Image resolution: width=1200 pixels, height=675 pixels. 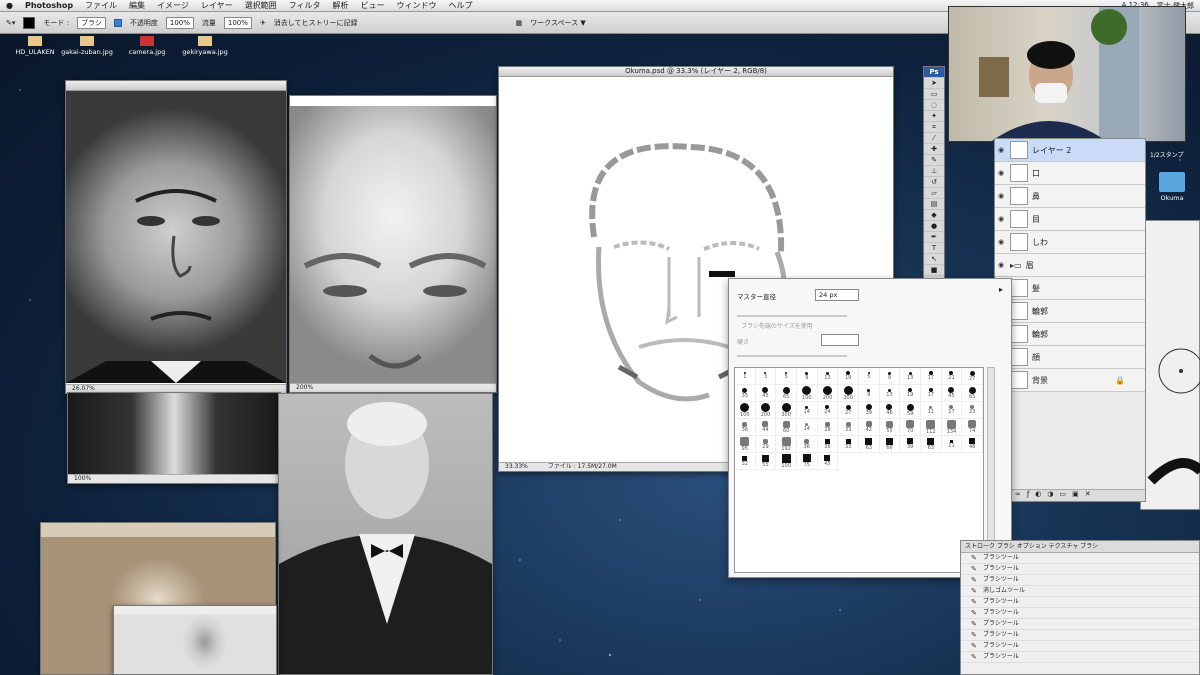 What do you see at coordinates (972, 427) in the screenshot?
I see `brush-tip: 74` at bounding box center [972, 427].